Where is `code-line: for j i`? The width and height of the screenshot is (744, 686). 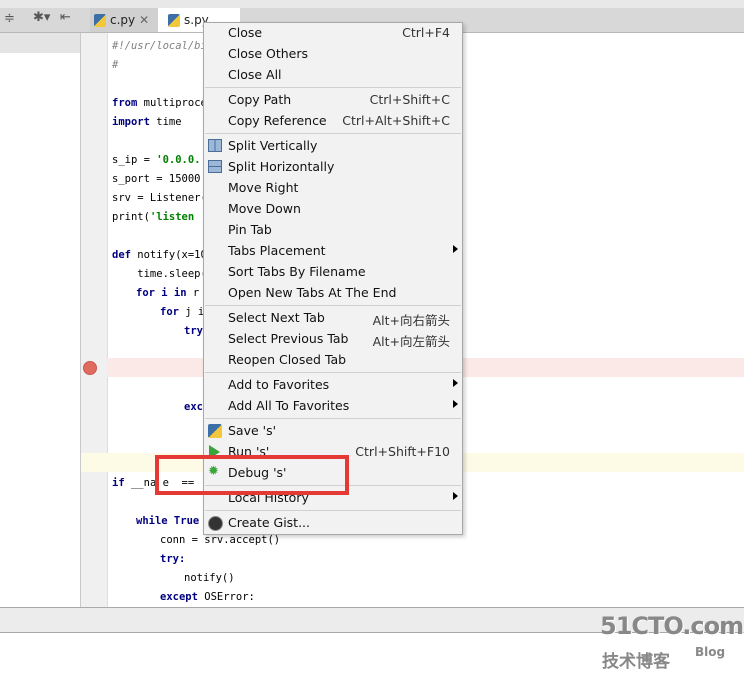 code-line: for j i is located at coordinates (182, 312).